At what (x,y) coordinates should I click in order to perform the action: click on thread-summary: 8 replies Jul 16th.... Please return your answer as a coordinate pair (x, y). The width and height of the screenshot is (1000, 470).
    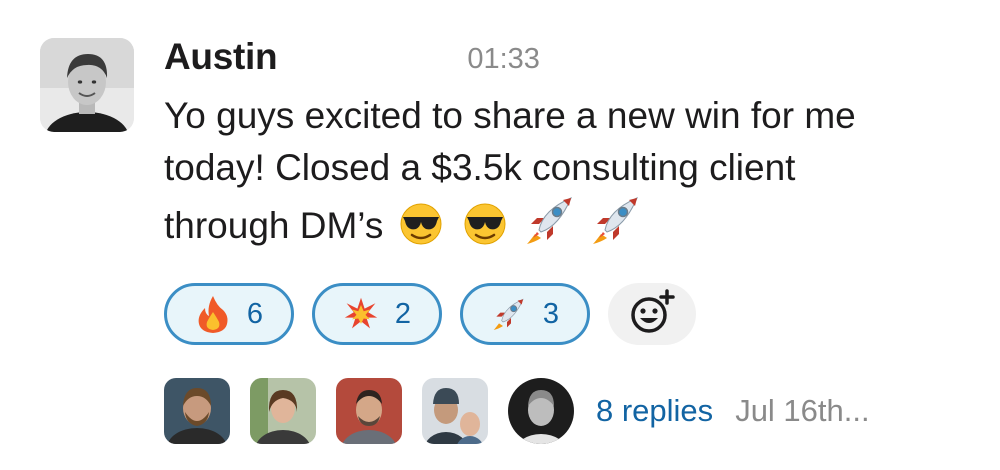
    Looking at the image, I should click on (574, 411).